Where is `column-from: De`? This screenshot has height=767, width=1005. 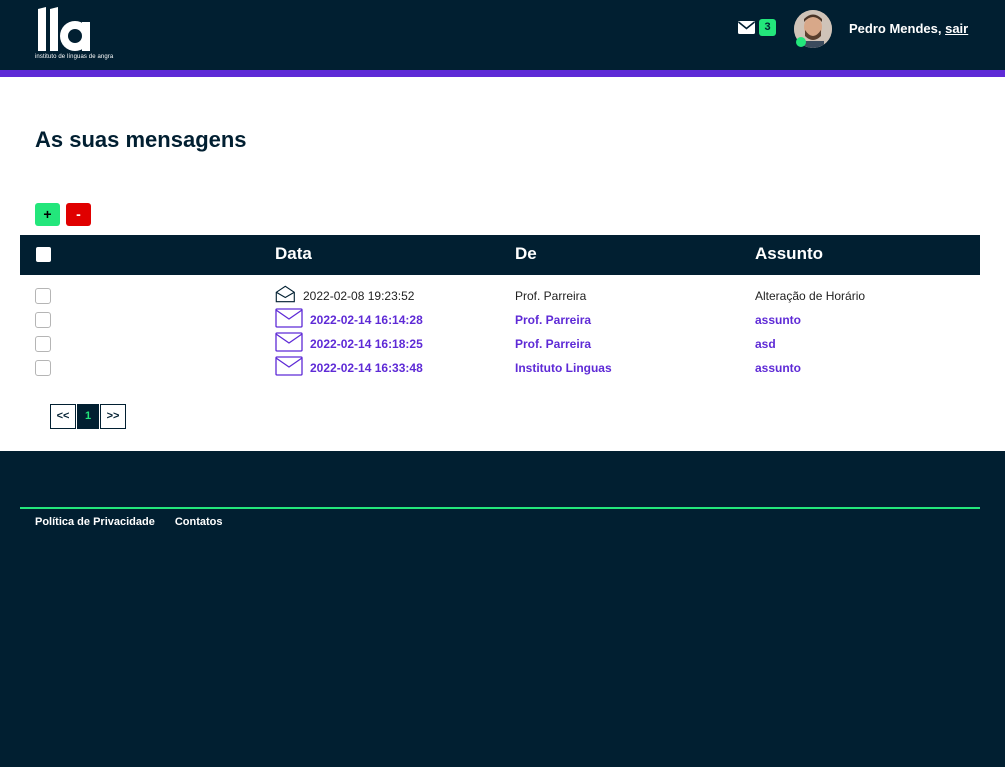 column-from: De is located at coordinates (526, 254).